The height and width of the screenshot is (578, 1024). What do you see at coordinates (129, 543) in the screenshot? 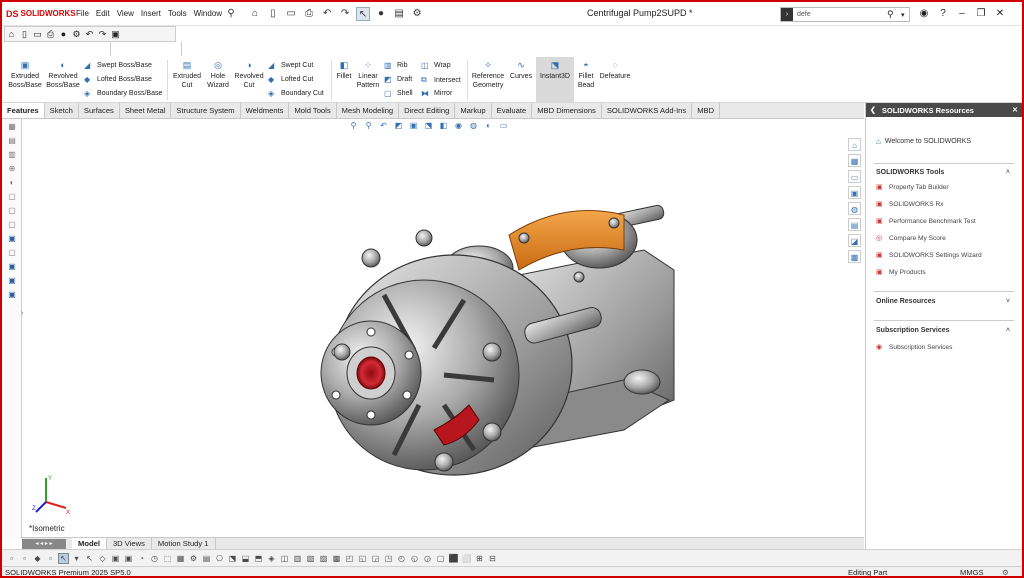
I see `tab-3d-views: 3D Views` at bounding box center [129, 543].